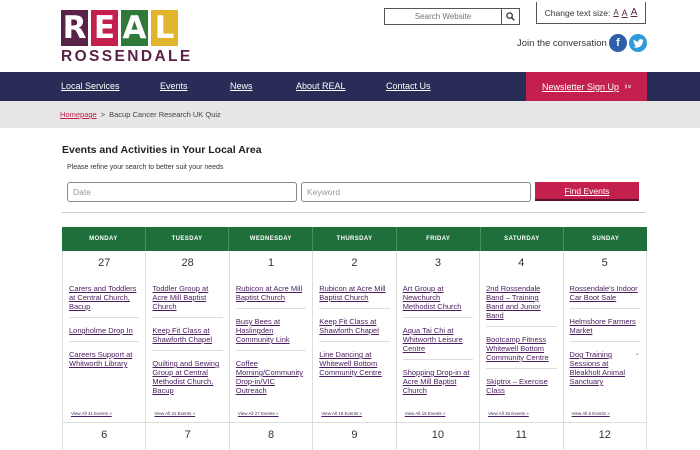 Image resolution: width=700 pixels, height=450 pixels. I want to click on search-button, so click(510, 16).